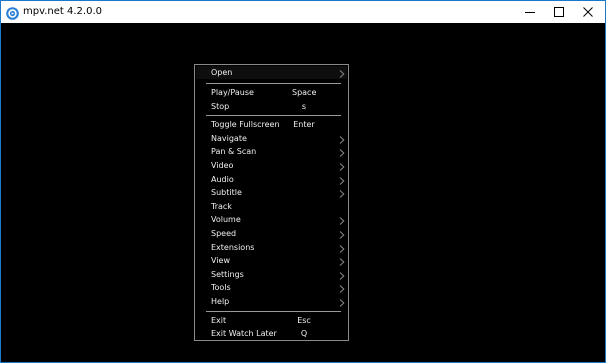 Image resolution: width=606 pixels, height=363 pixels. I want to click on mpv-app-icon, so click(12, 12).